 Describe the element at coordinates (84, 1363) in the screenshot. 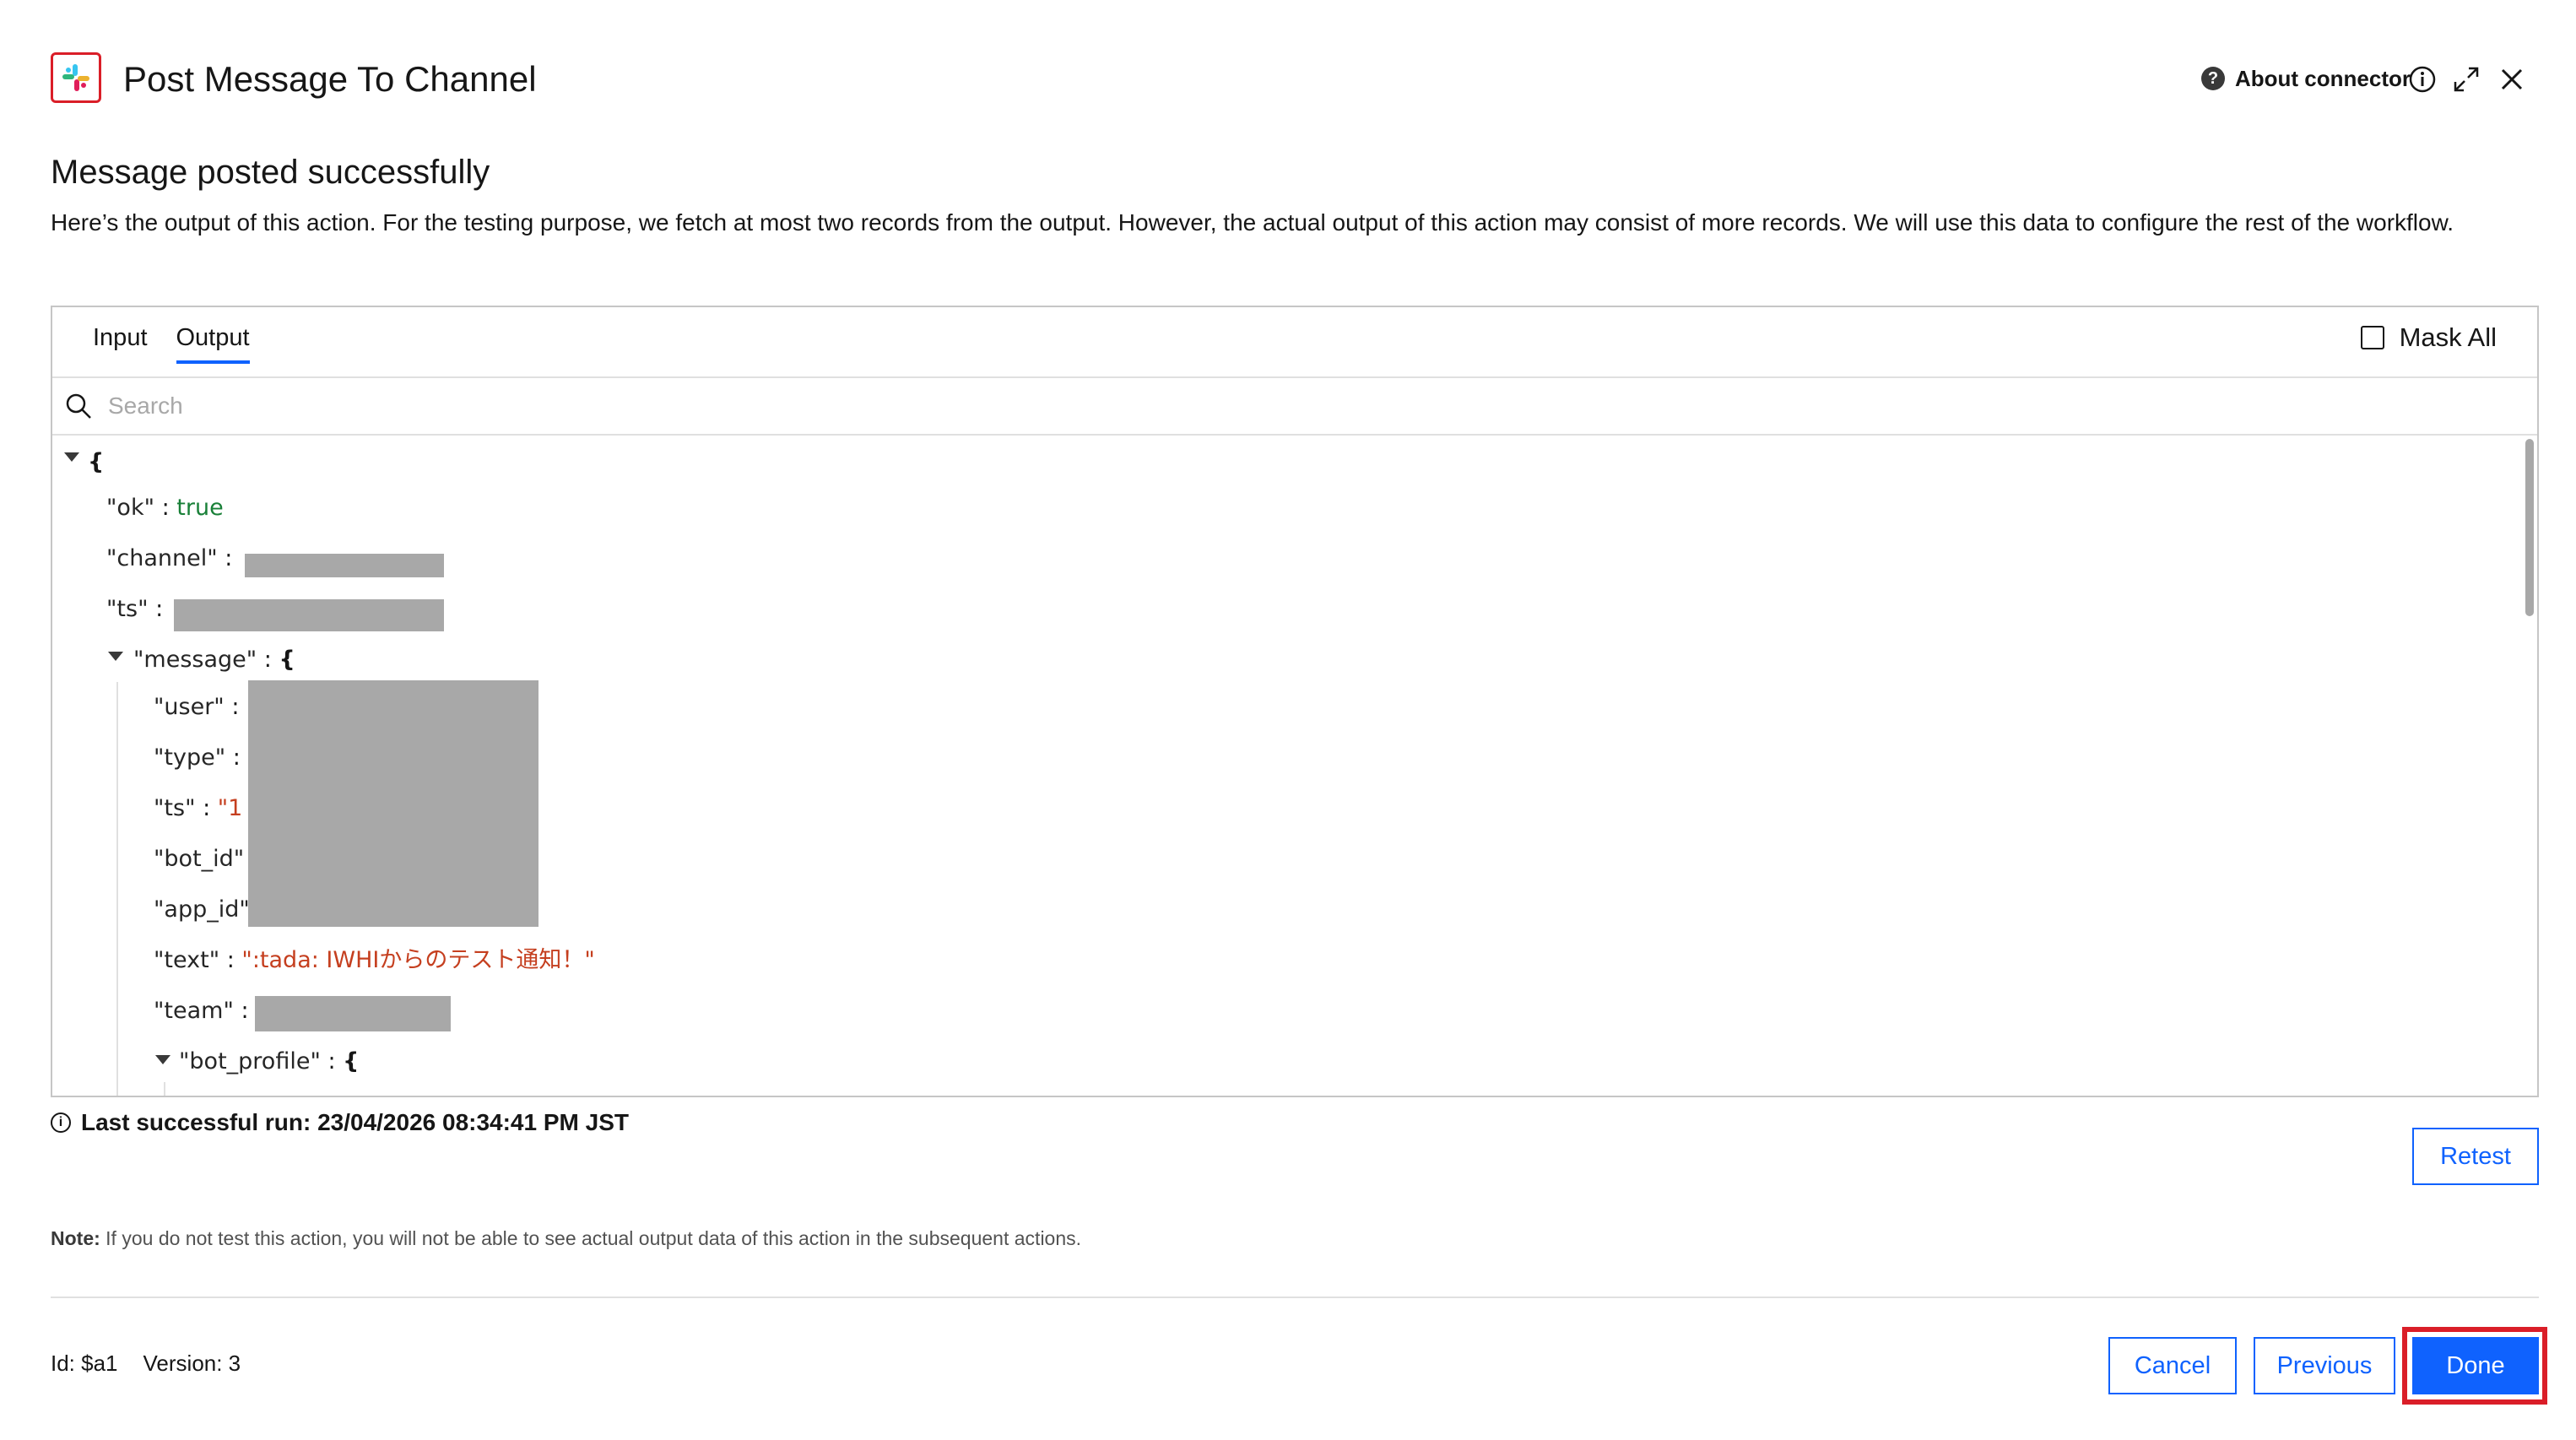

I see `action-id: Id: $a1` at that location.